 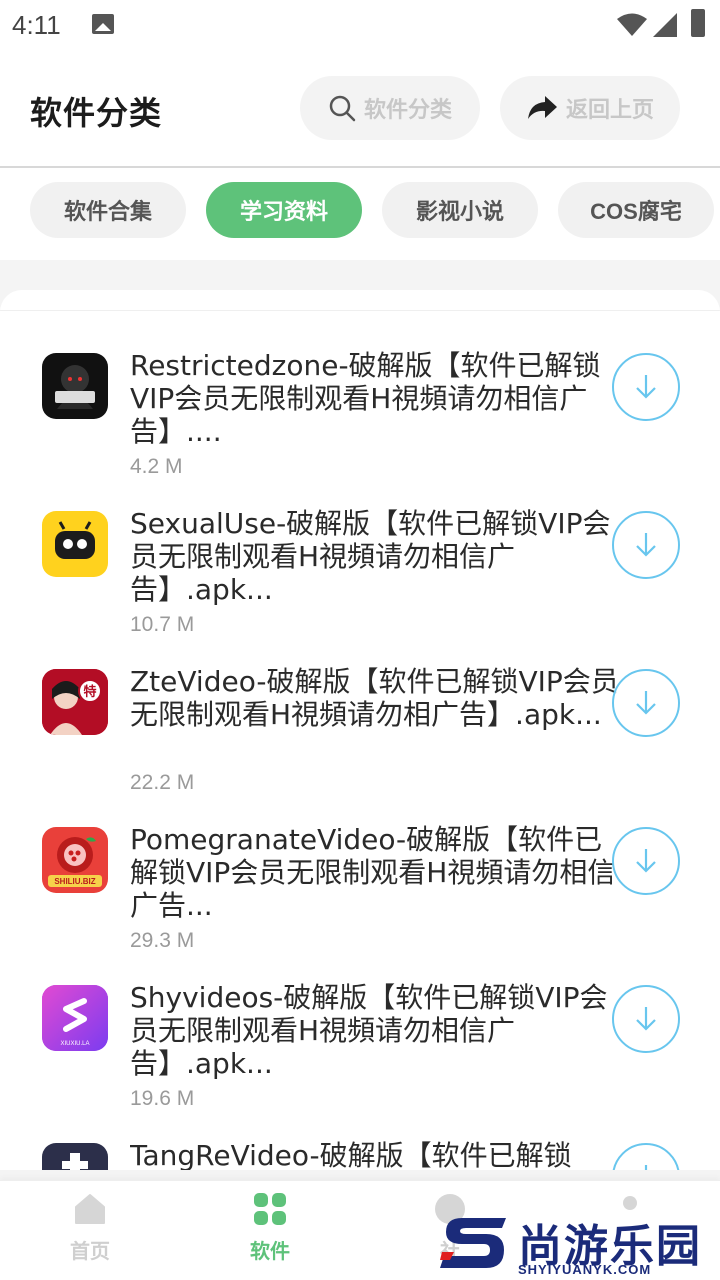 I want to click on status-bar: 4:11, so click(x=360, y=25).